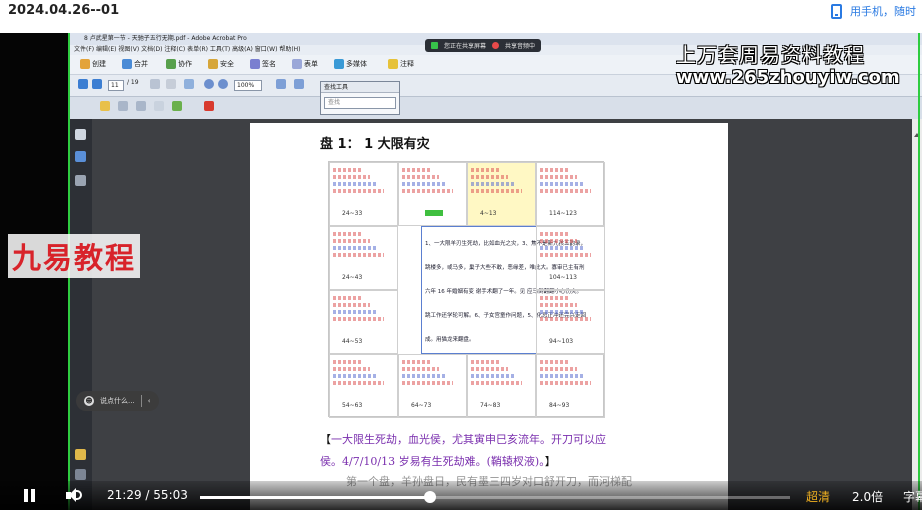 Image resolution: width=922 pixels, height=510 pixels. I want to click on zoom-tool, so click(189, 84).